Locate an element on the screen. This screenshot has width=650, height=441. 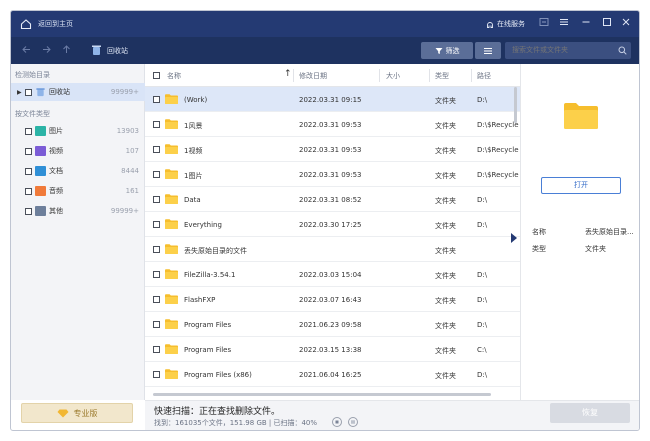
sort-arrow-icon: ↑ is located at coordinates (288, 74).